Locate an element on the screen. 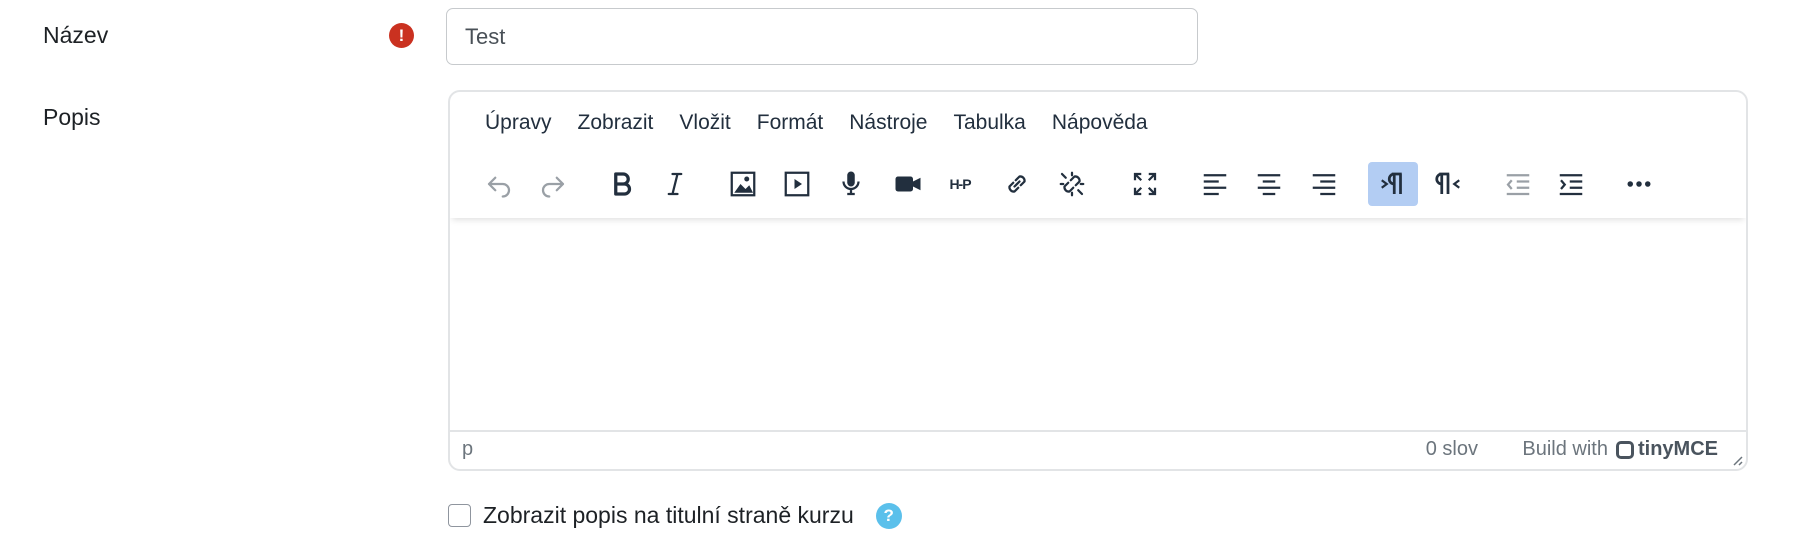 The height and width of the screenshot is (551, 1800). record-audio-button is located at coordinates (851, 184).